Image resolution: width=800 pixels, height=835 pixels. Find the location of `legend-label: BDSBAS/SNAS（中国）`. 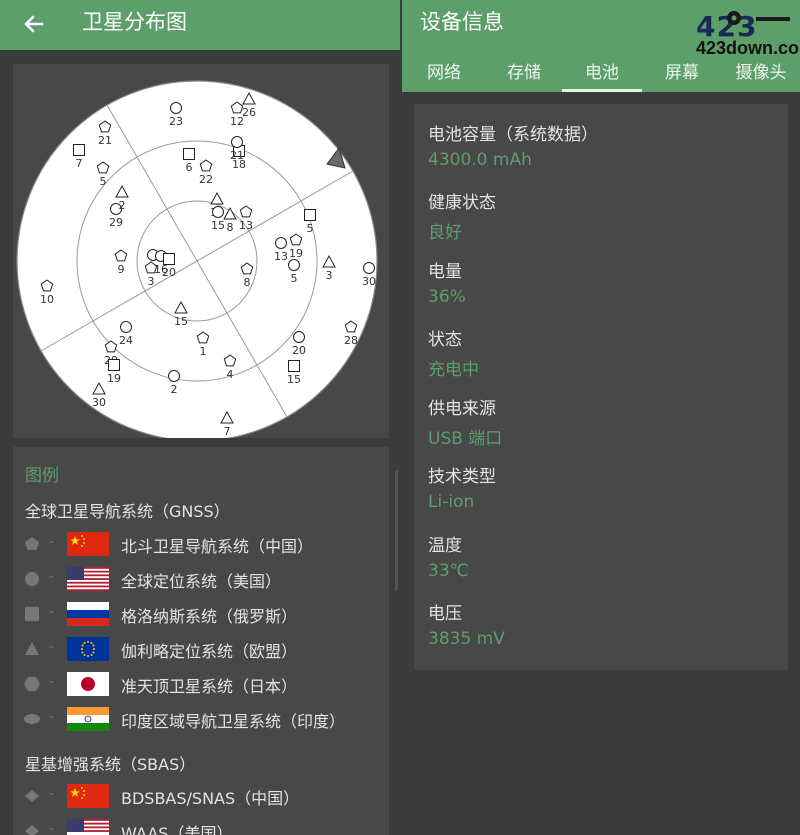

legend-label: BDSBAS/SNAS（中国） is located at coordinates (210, 798).